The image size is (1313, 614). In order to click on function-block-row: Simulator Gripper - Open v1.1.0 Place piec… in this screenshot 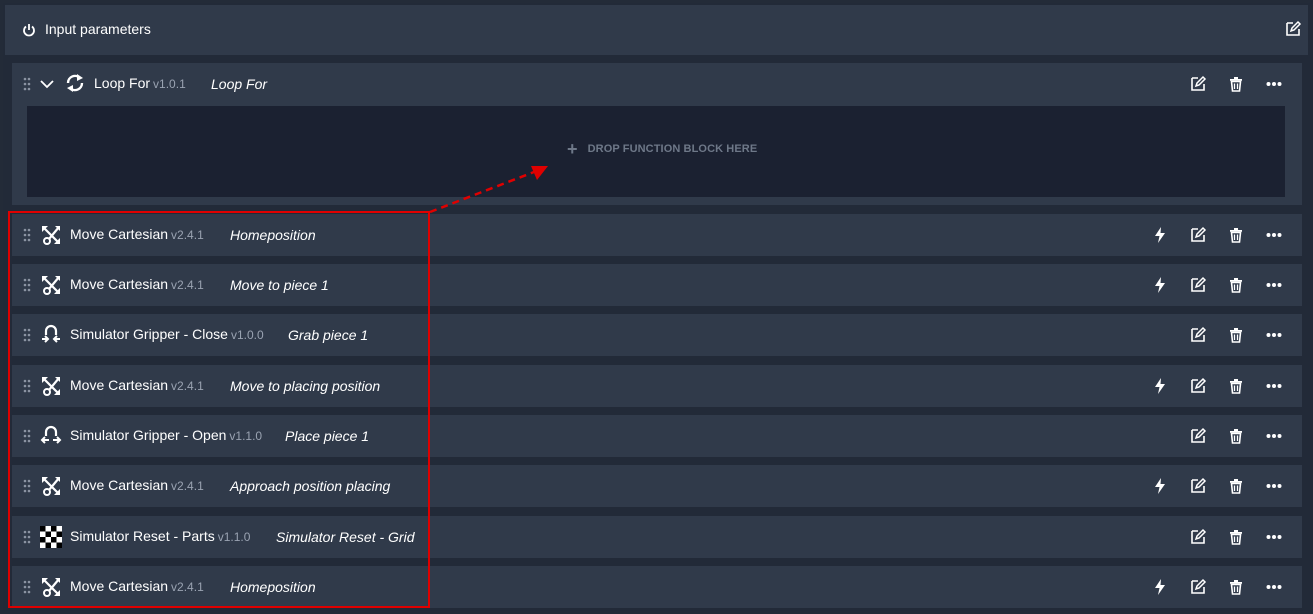, I will do `click(657, 436)`.